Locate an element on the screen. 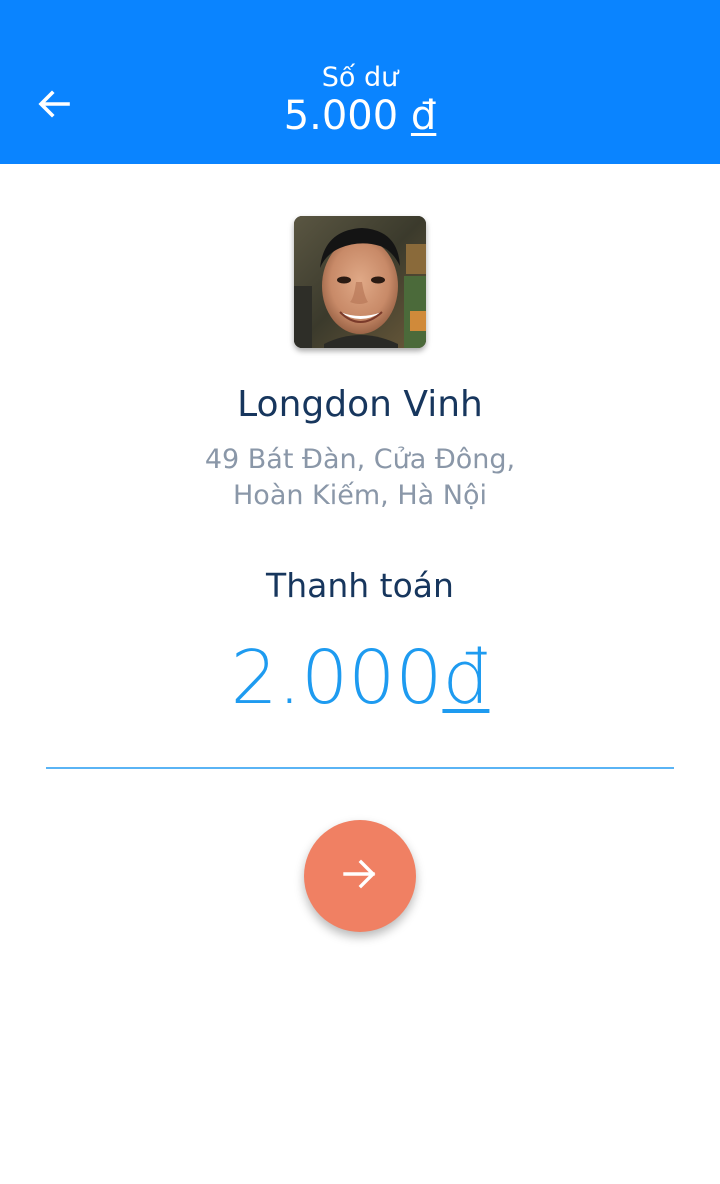  address-line-2: Hoàn Kiếm, Hà Nội is located at coordinates (360, 495).